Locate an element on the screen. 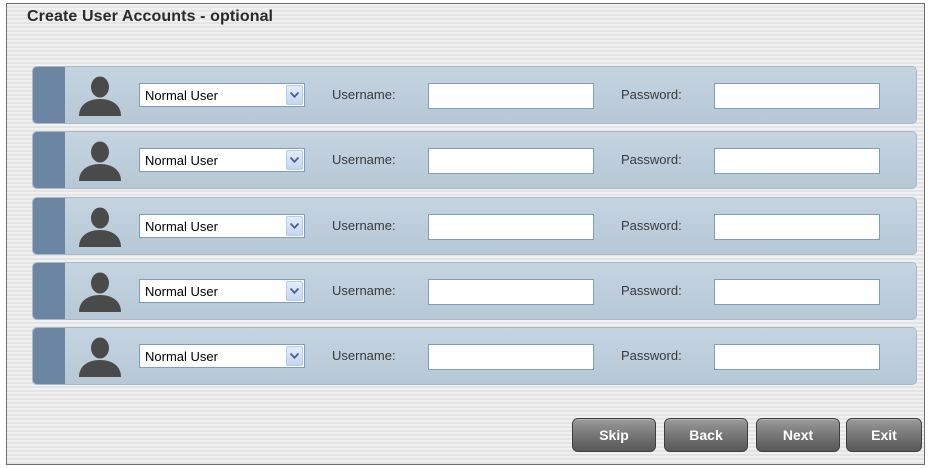  skip-button: Skip is located at coordinates (614, 435).